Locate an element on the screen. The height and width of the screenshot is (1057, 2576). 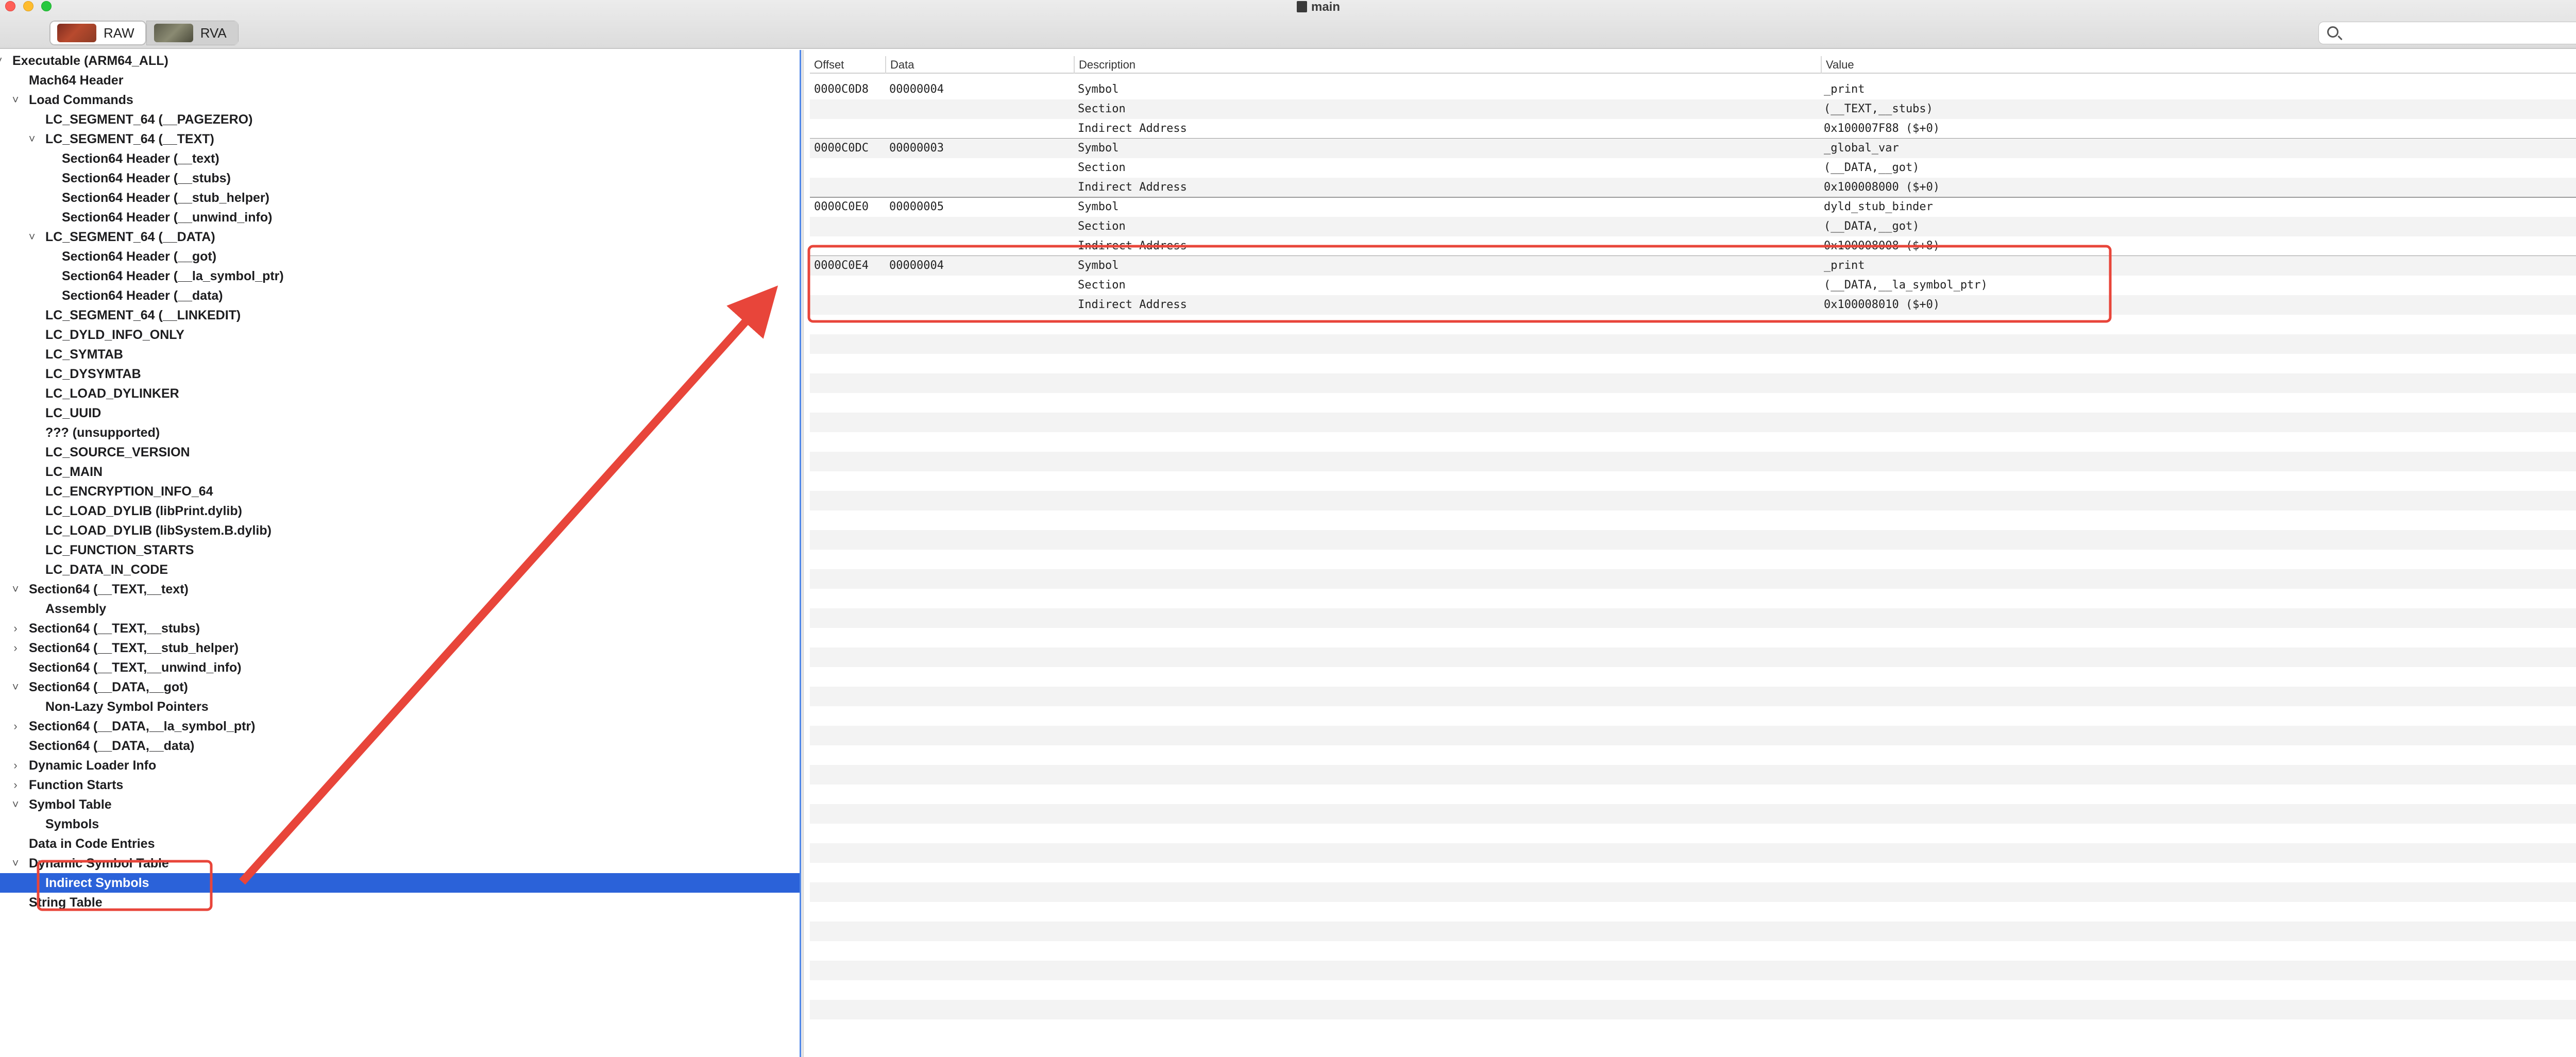
raw-segment-button: RAW is located at coordinates (97, 33).